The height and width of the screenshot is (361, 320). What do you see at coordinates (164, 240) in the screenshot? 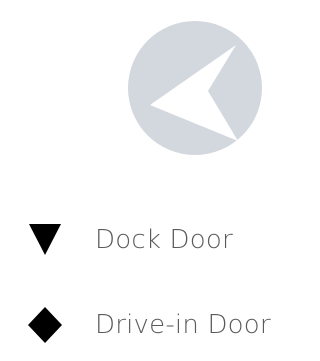
I see `legend-label-dock-door: Dock Door` at bounding box center [164, 240].